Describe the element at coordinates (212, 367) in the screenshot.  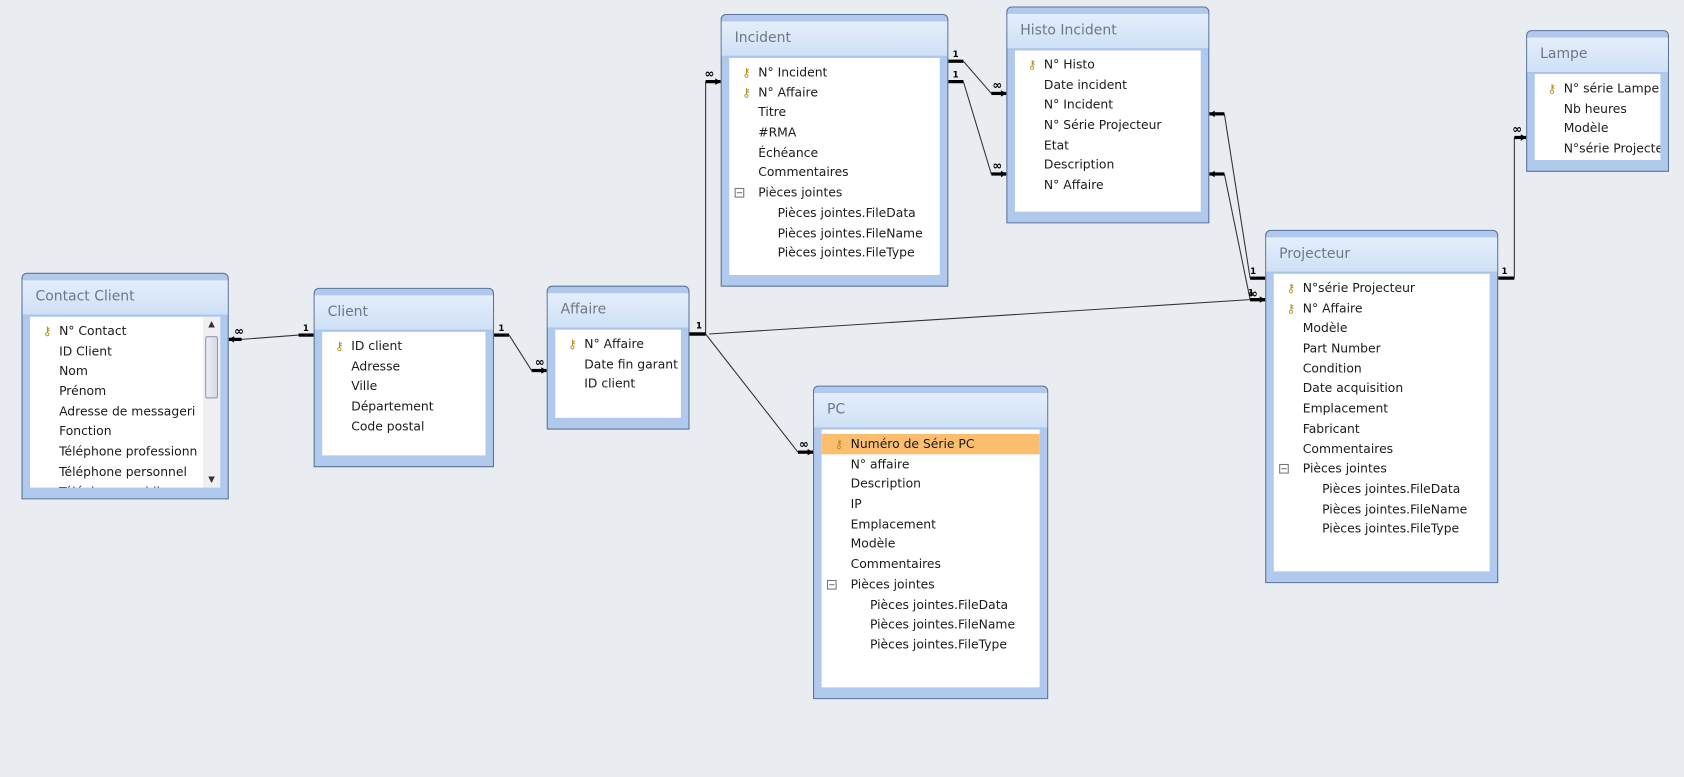
I see `scroll-thumb` at that location.